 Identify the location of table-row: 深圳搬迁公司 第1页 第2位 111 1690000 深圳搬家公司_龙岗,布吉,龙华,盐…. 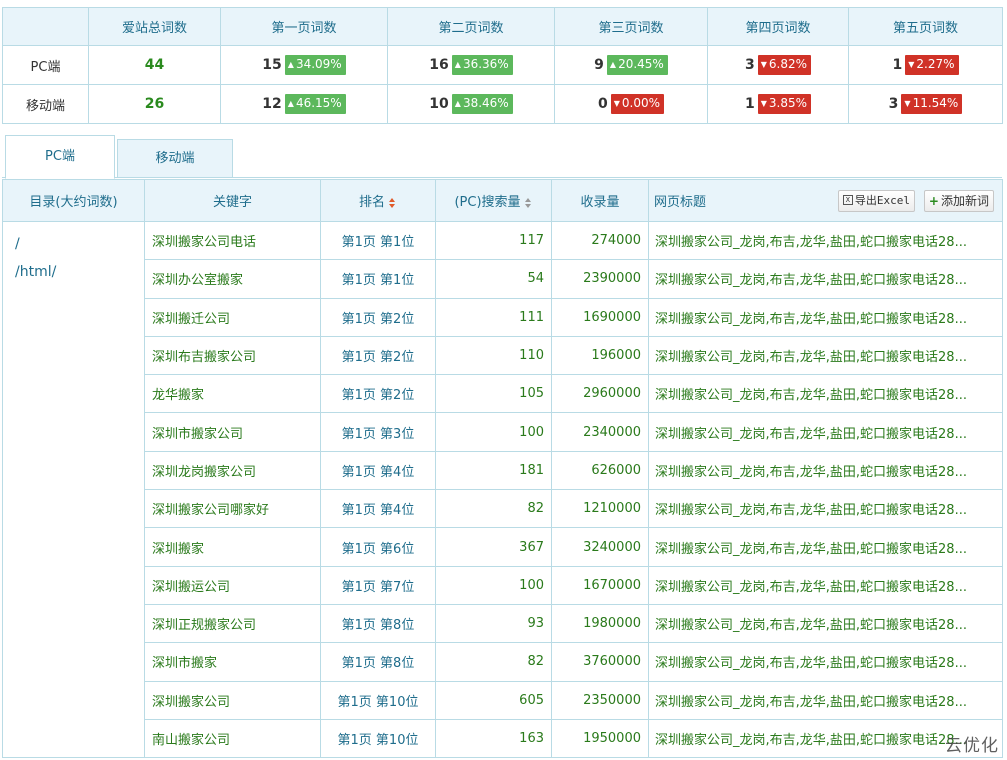
(503, 317).